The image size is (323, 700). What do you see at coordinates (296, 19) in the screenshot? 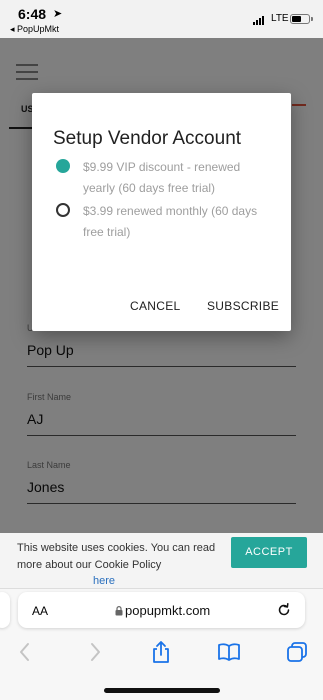
I see `battery-level` at bounding box center [296, 19].